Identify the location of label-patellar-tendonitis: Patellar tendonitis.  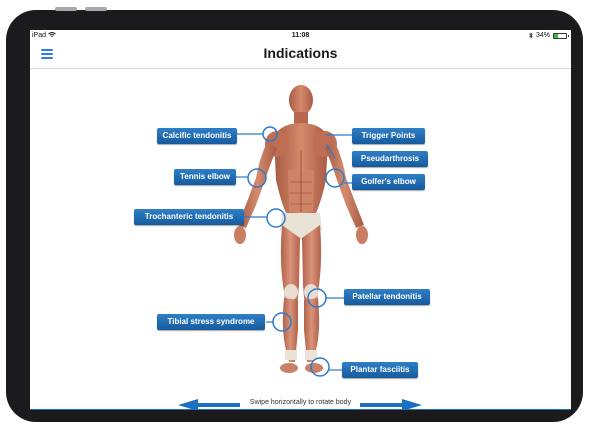
(387, 297).